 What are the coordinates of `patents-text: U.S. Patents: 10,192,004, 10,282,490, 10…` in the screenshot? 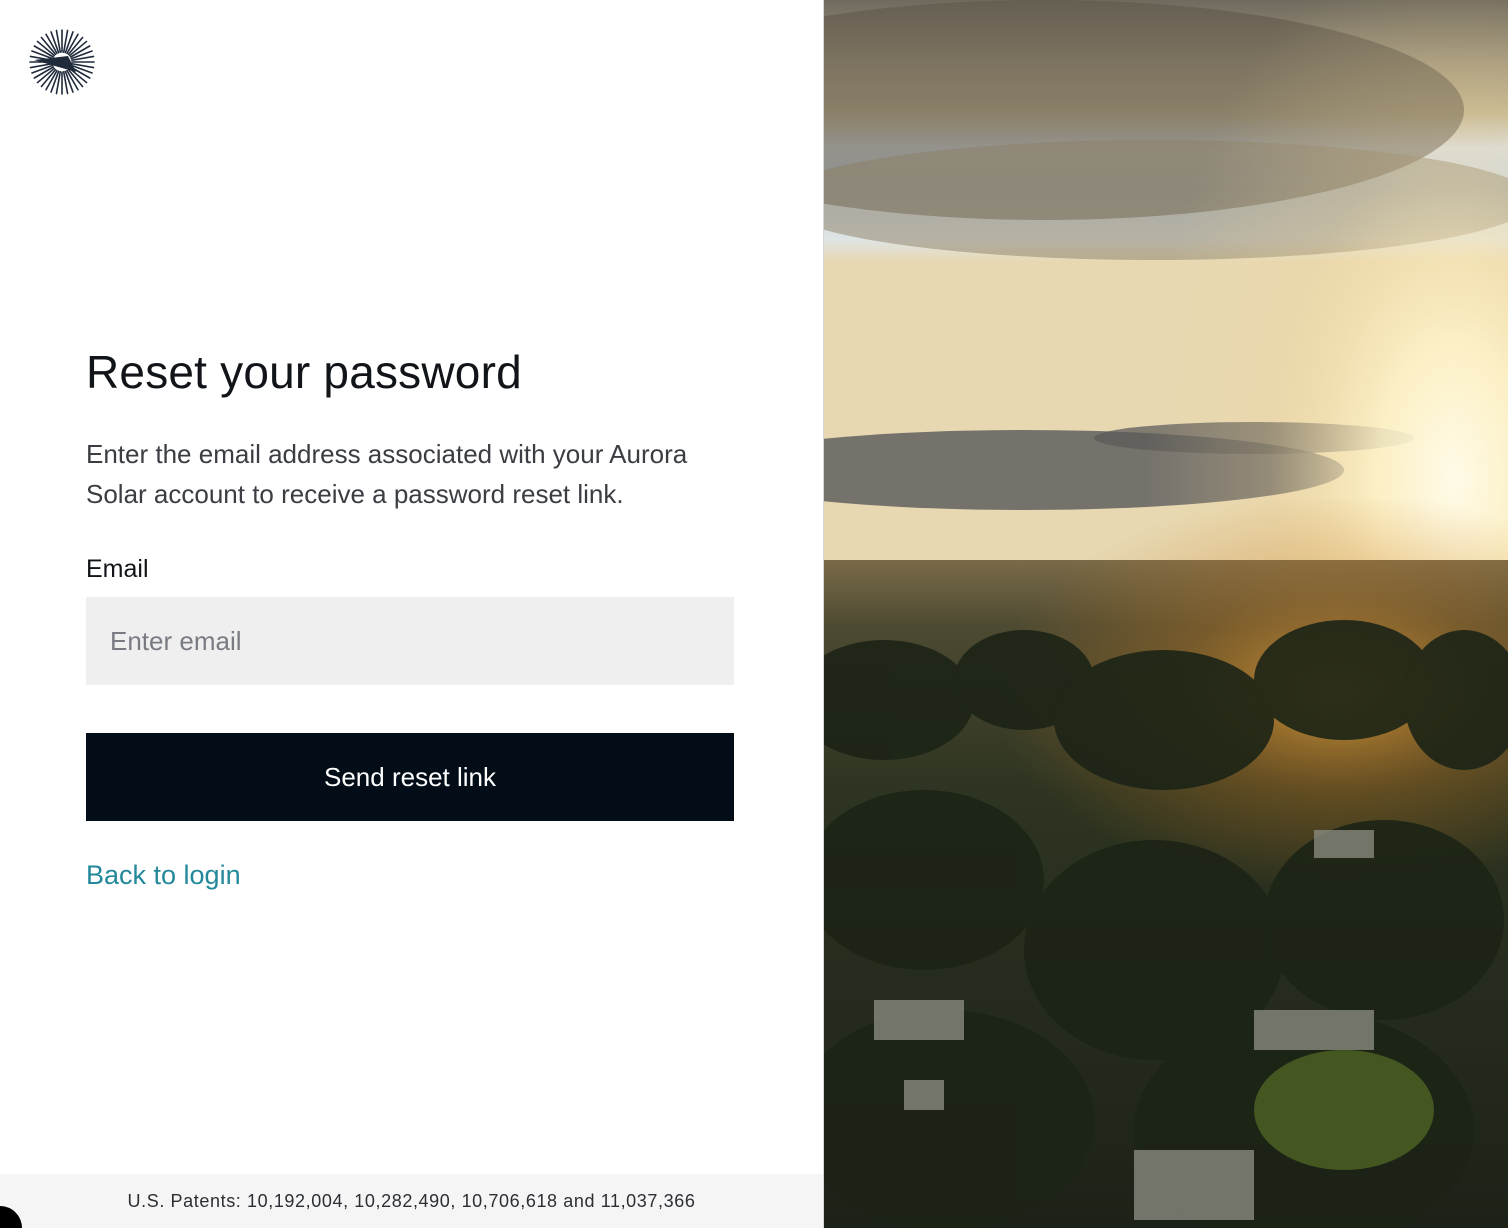 It's located at (411, 1200).